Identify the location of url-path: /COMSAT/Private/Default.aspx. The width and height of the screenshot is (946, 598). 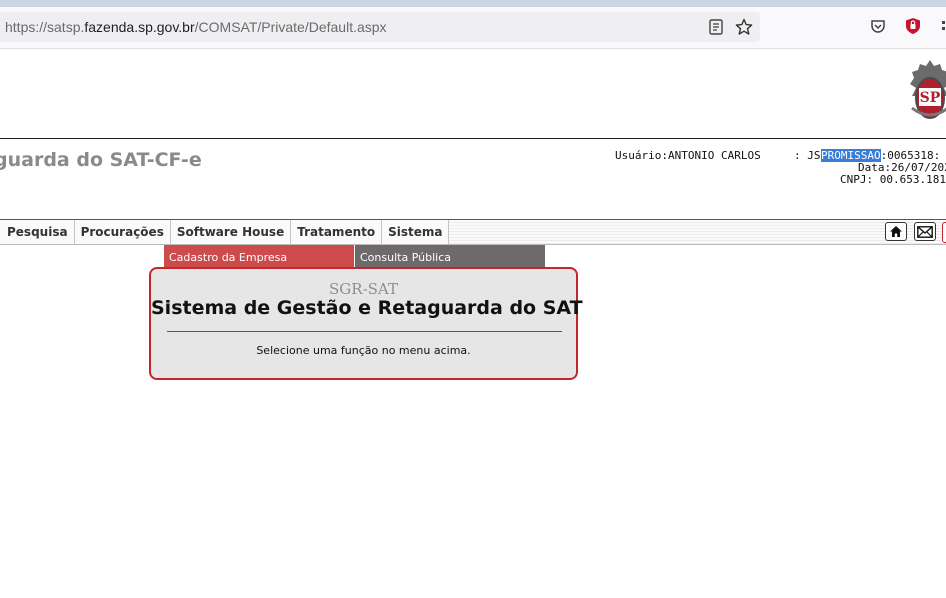
(290, 27).